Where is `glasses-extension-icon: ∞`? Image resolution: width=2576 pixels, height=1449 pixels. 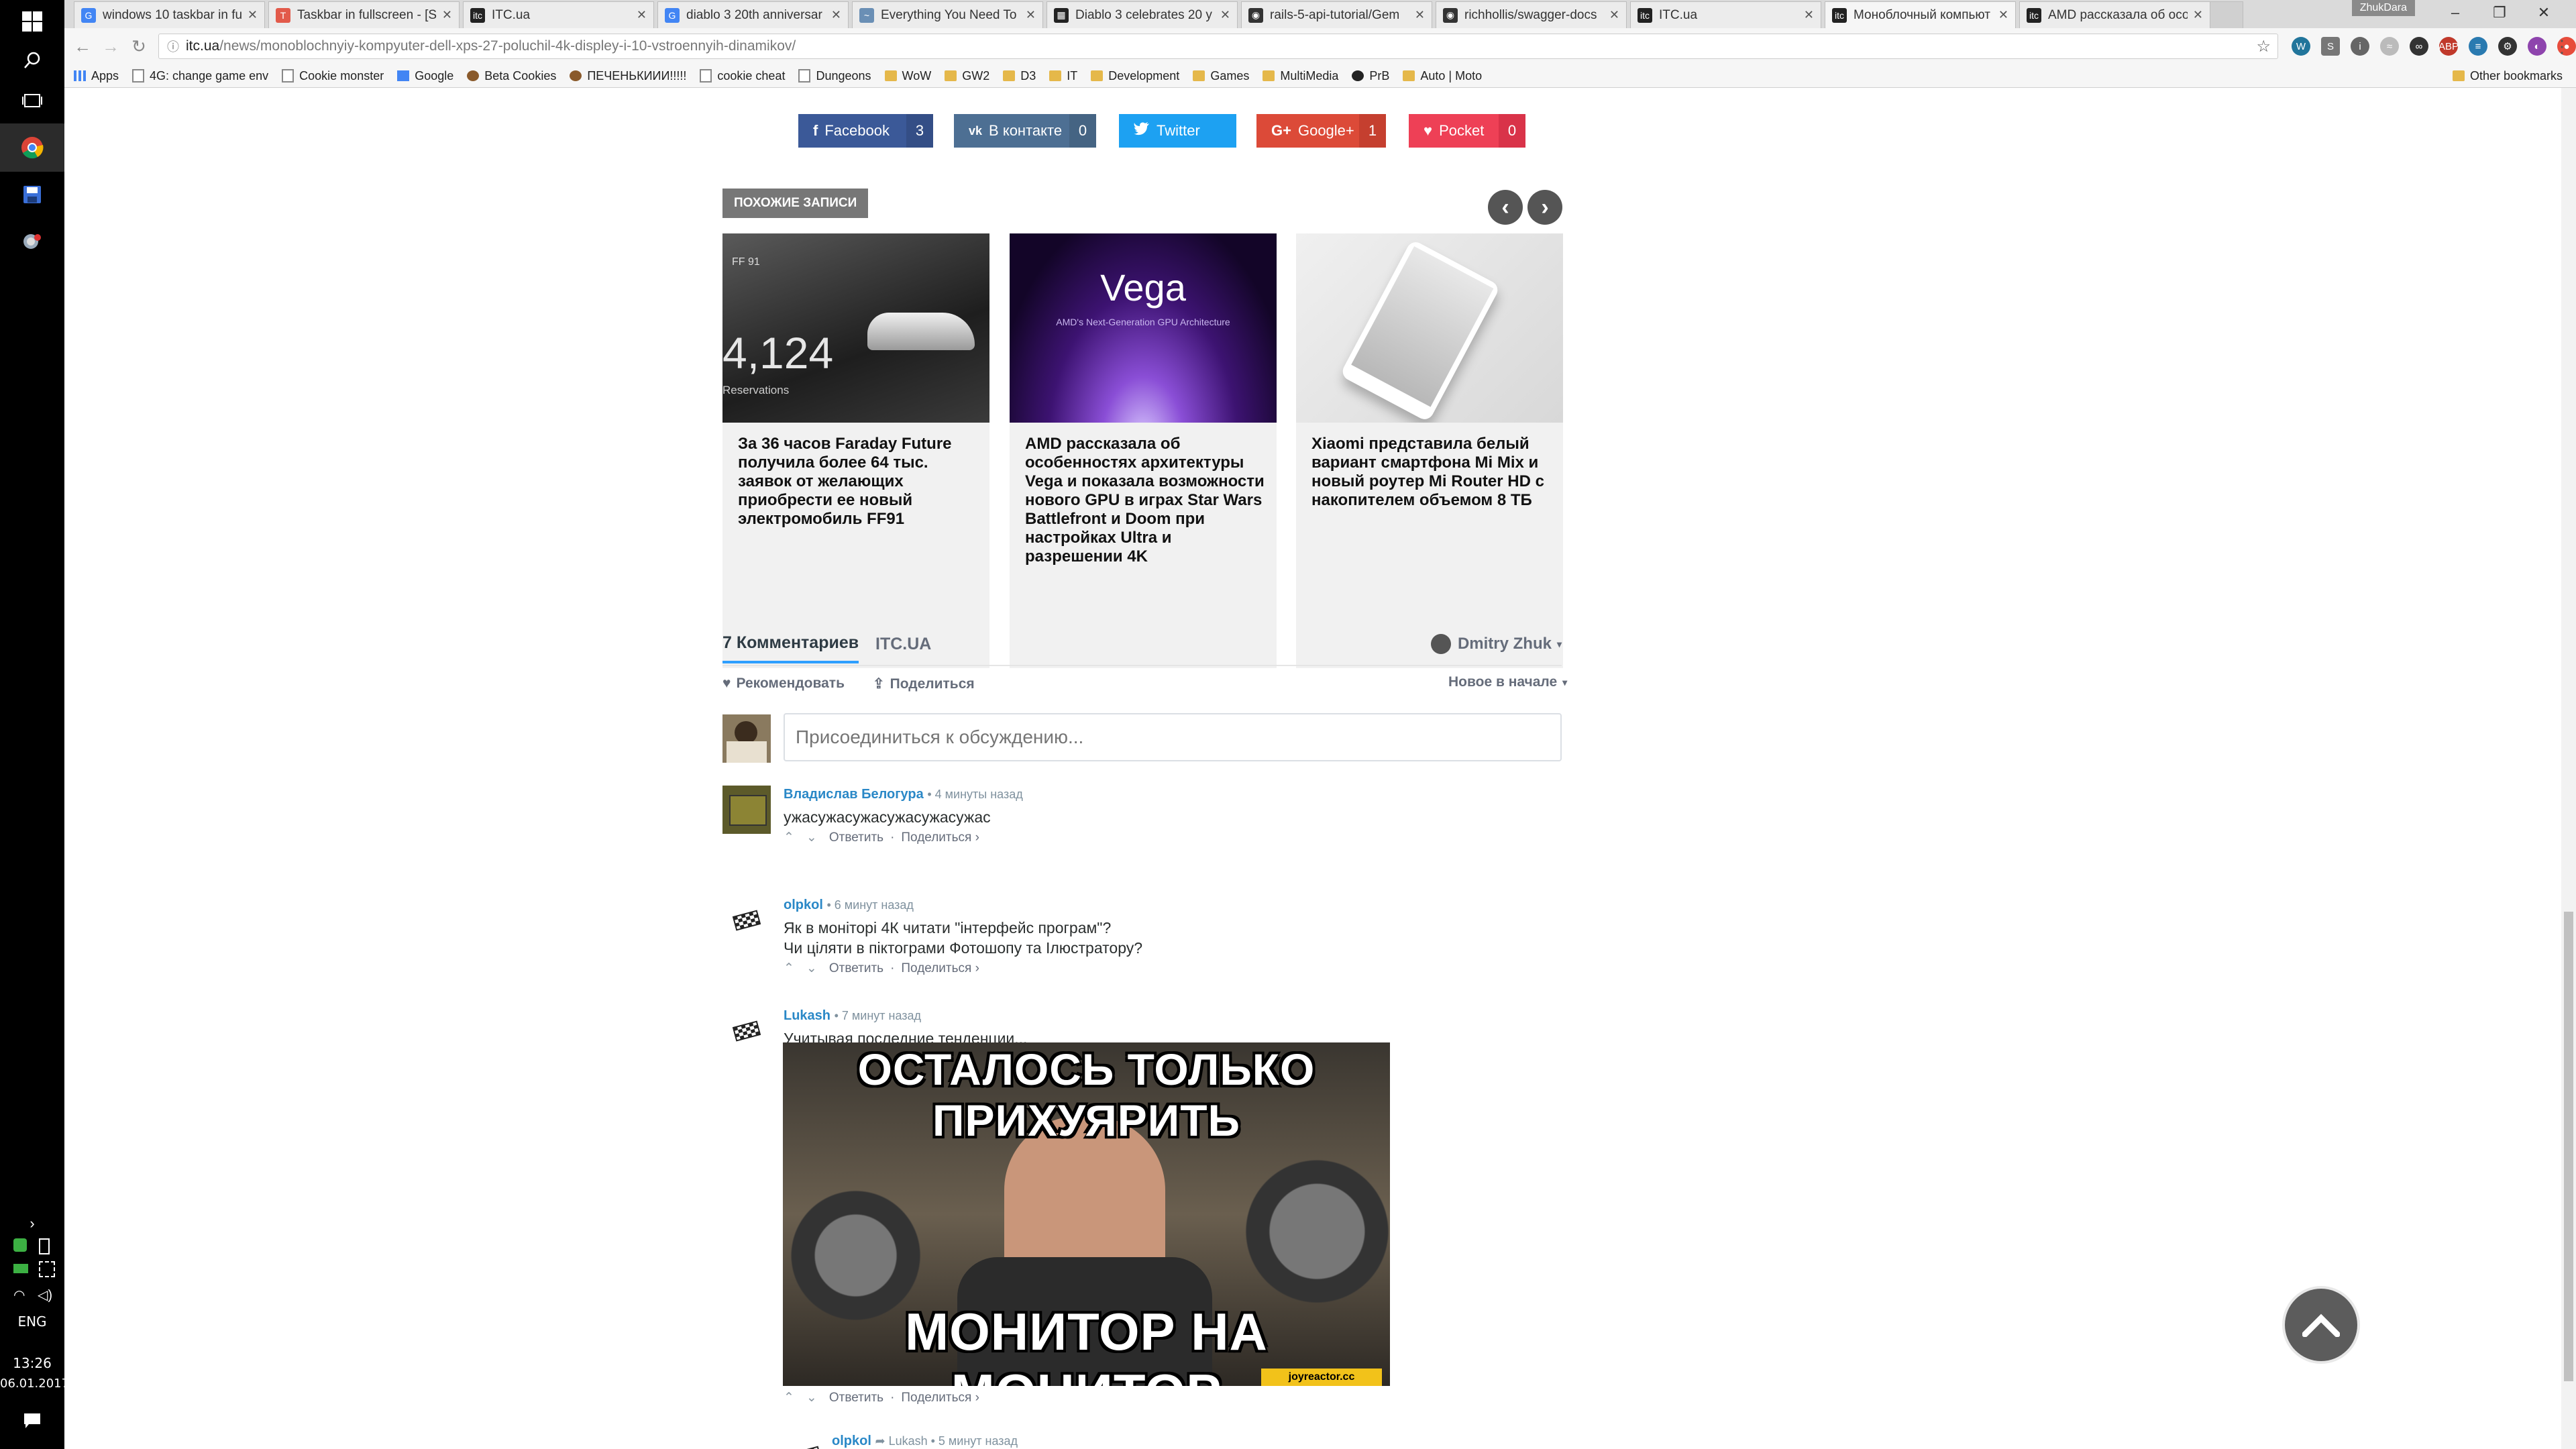
glasses-extension-icon: ∞ is located at coordinates (2419, 46).